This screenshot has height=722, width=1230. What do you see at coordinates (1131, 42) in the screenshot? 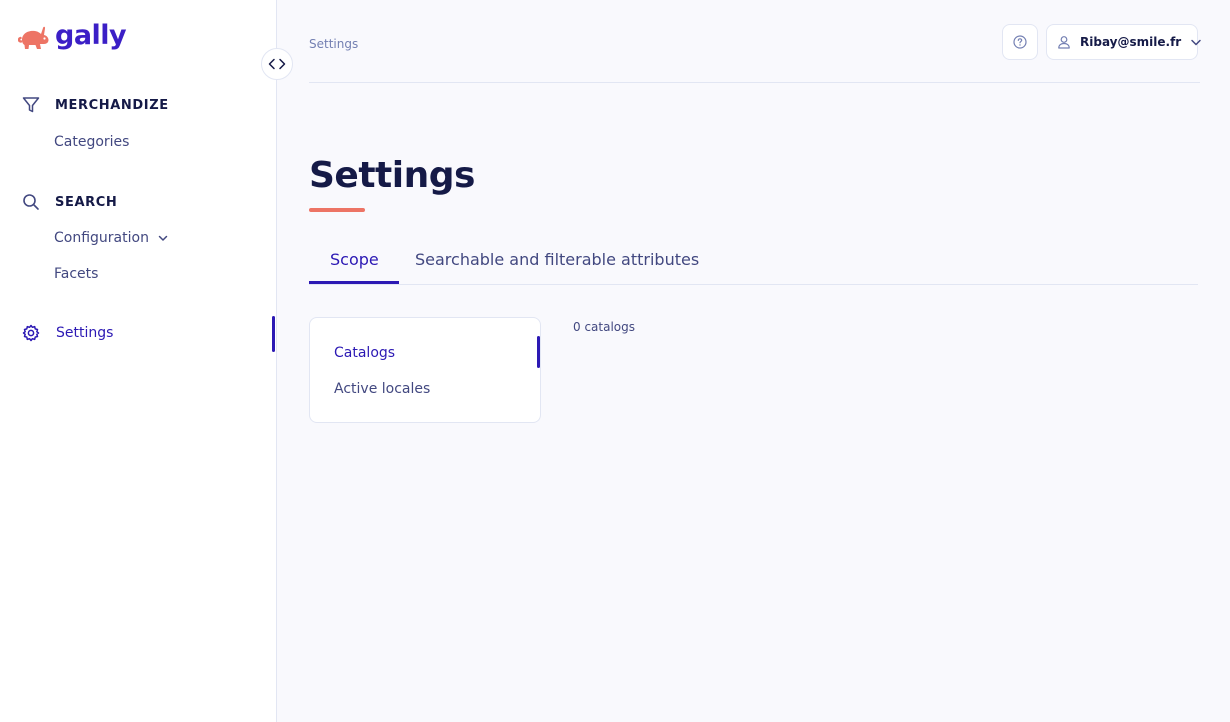
I see `user-name: Ribay@smile.fr` at bounding box center [1131, 42].